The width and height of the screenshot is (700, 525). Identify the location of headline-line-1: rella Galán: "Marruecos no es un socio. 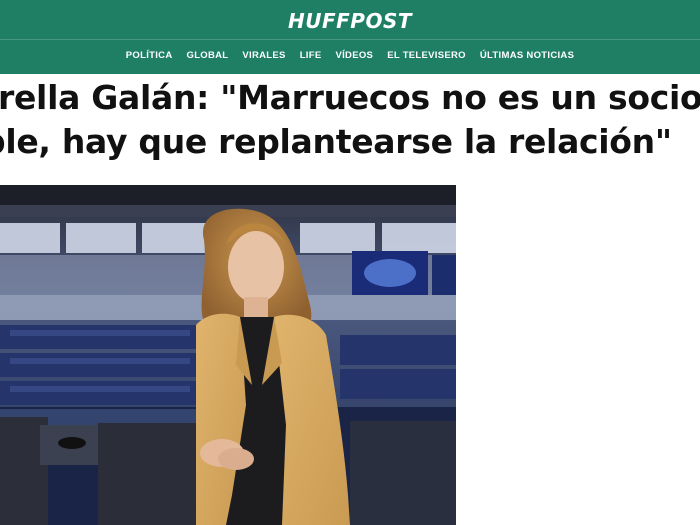
(350, 97).